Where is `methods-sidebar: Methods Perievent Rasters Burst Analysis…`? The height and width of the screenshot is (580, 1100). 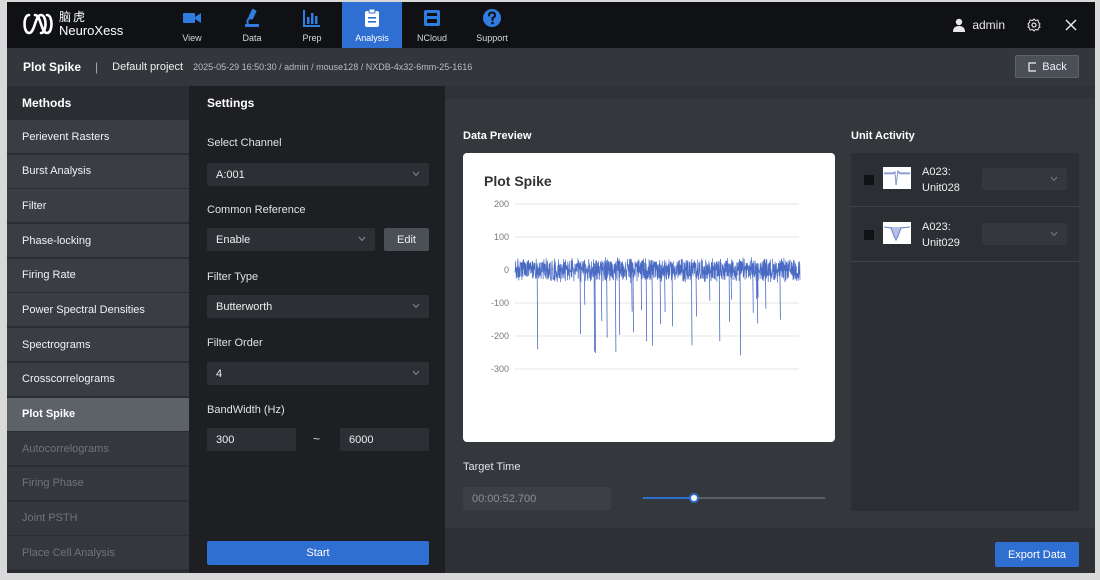
methods-sidebar: Methods Perievent Rasters Burst Analysis… is located at coordinates (98, 329).